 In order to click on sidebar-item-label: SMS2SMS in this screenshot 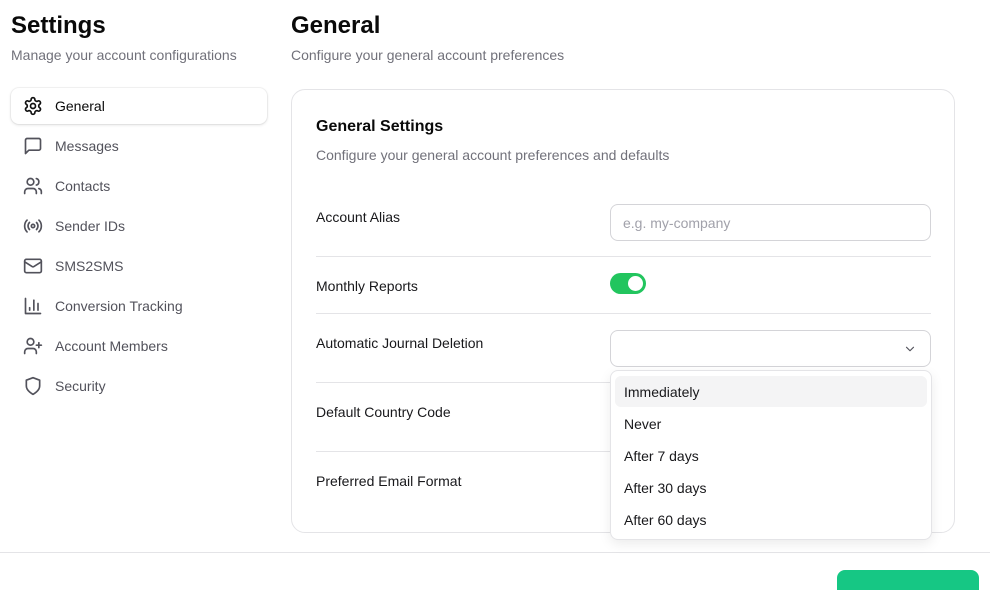, I will do `click(89, 266)`.